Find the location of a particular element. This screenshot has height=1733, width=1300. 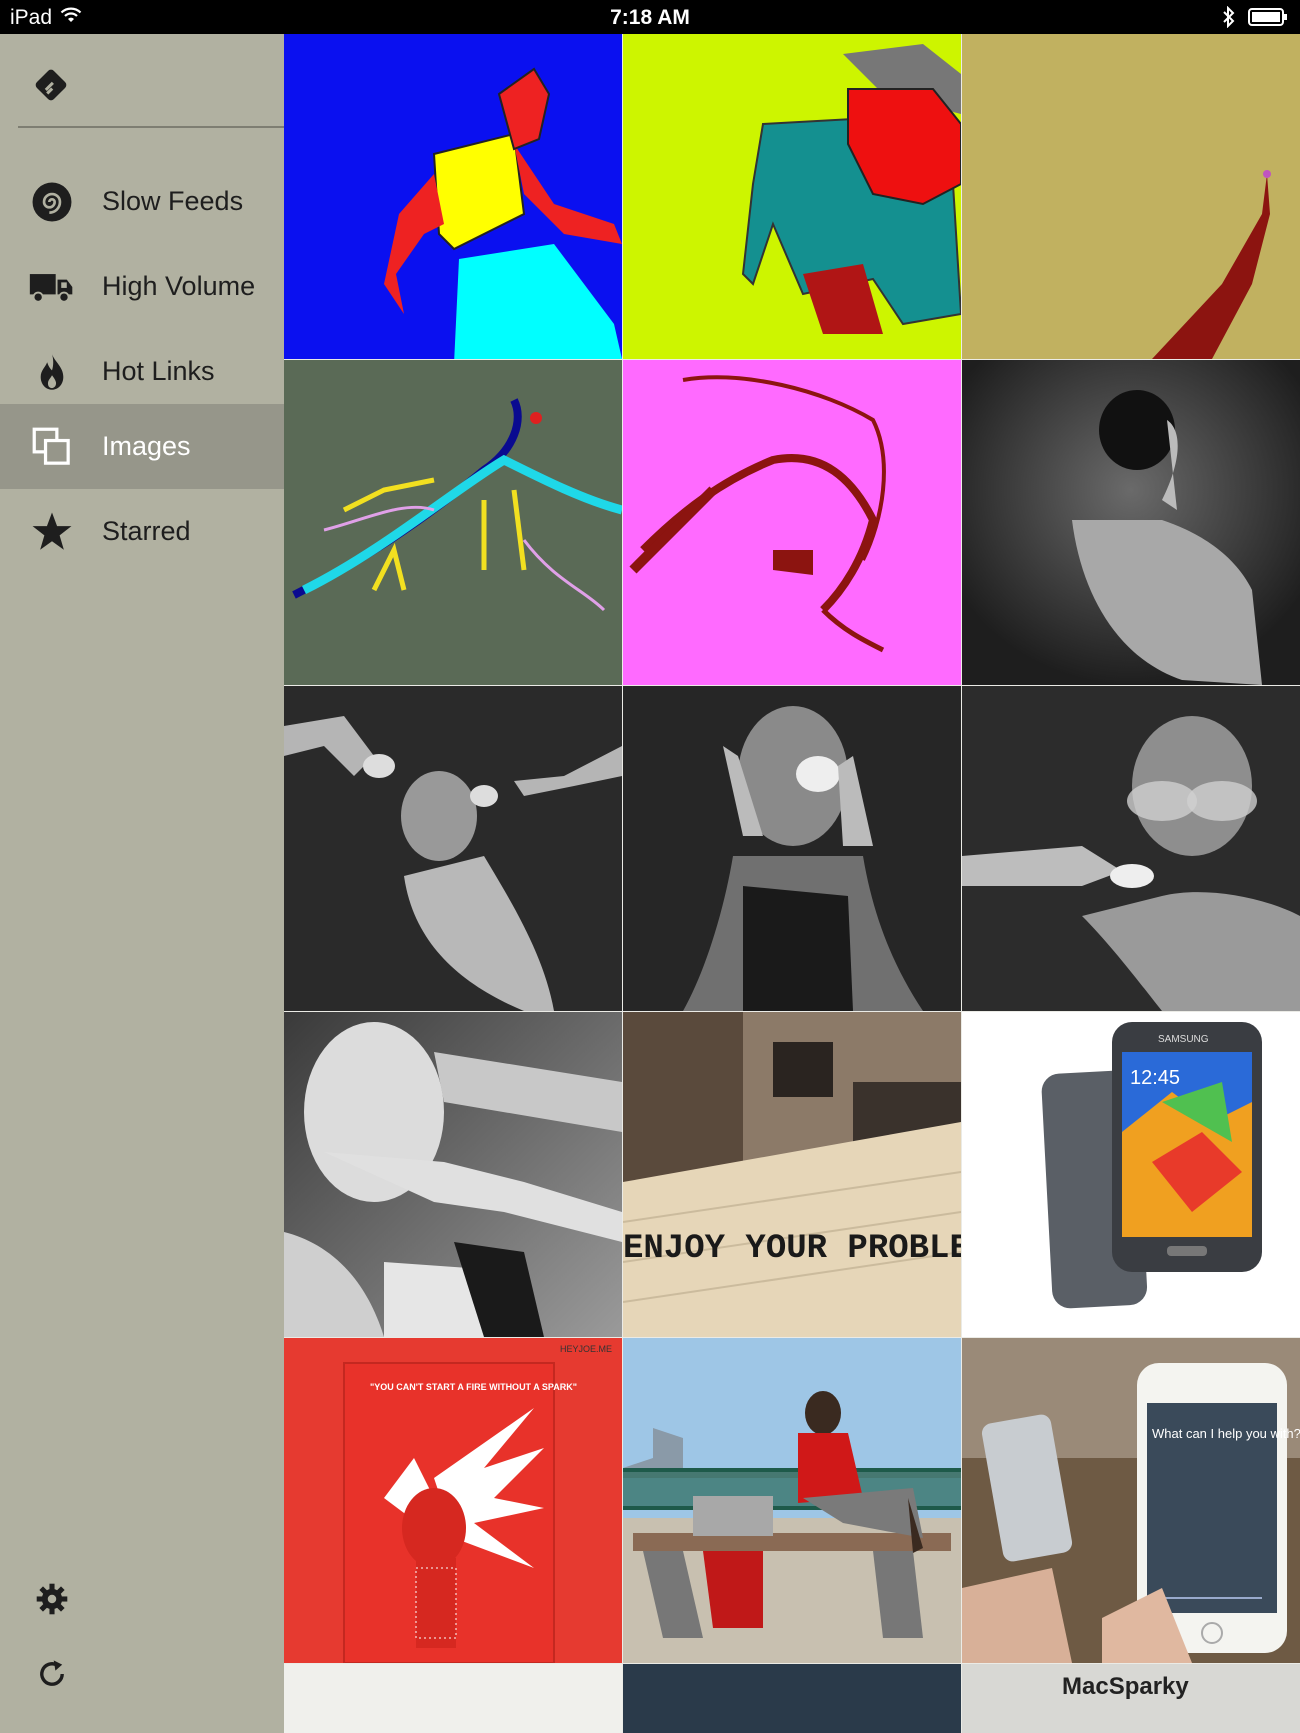

gear-icon is located at coordinates (52, 1599).